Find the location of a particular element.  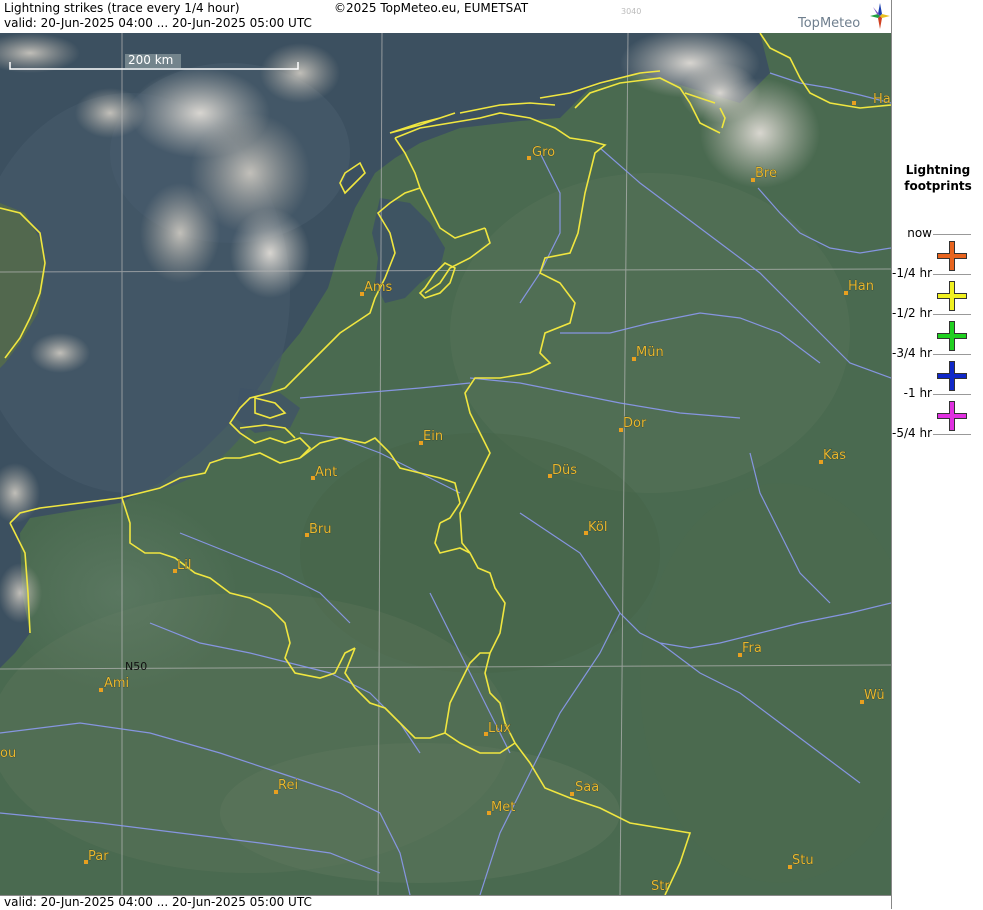

latitude-label: N50 is located at coordinates (136, 666).